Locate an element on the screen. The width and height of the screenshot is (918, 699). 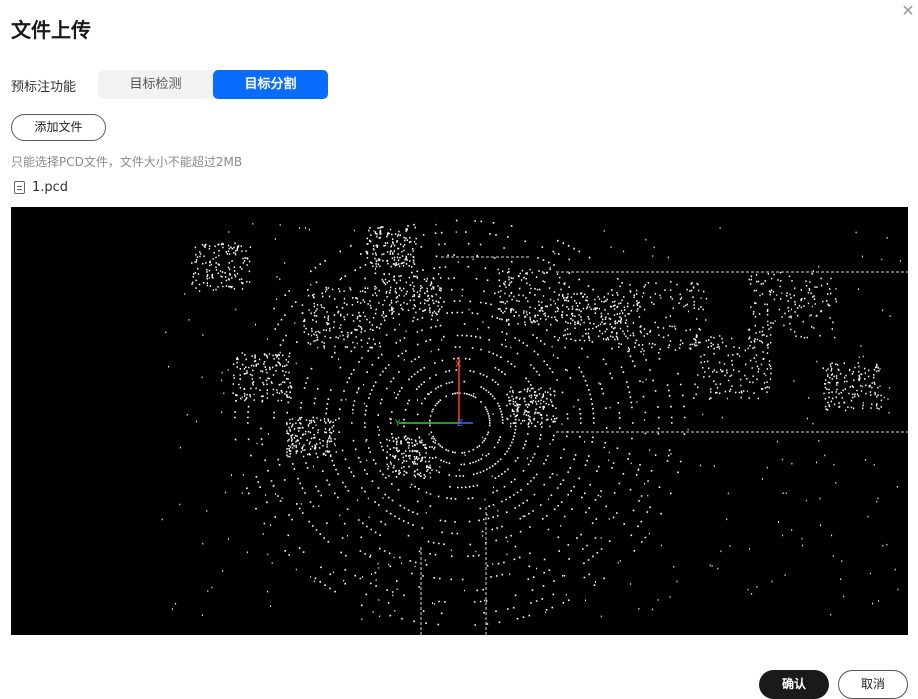
close-icon: ✕ is located at coordinates (908, 11).